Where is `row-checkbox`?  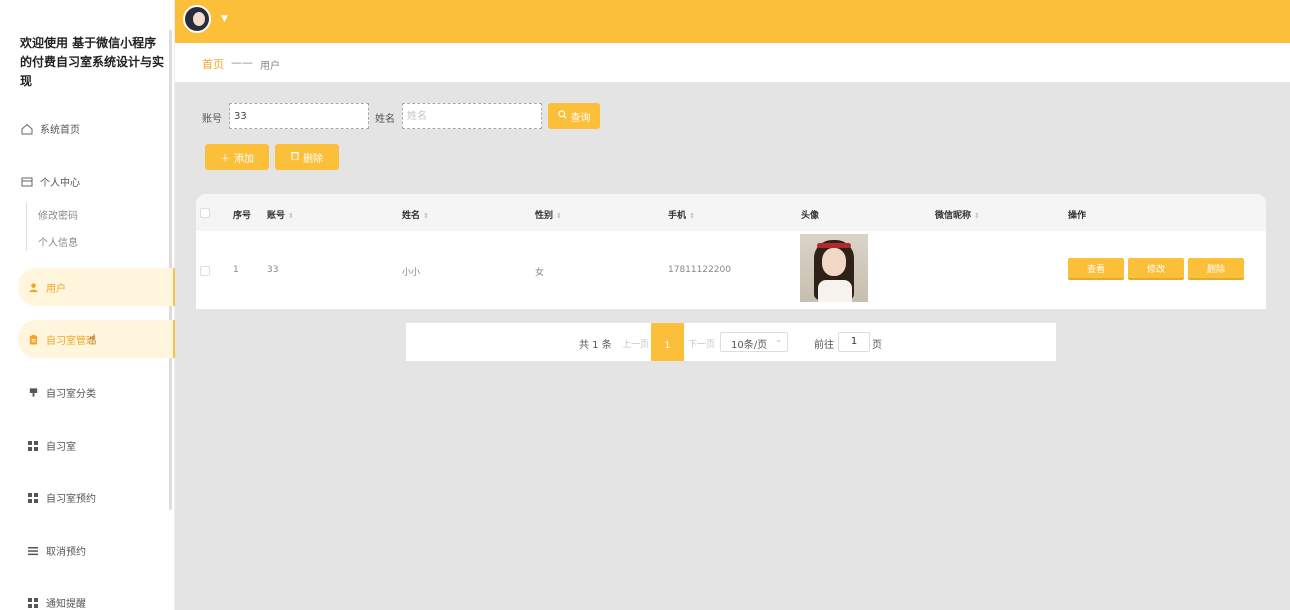 row-checkbox is located at coordinates (205, 271).